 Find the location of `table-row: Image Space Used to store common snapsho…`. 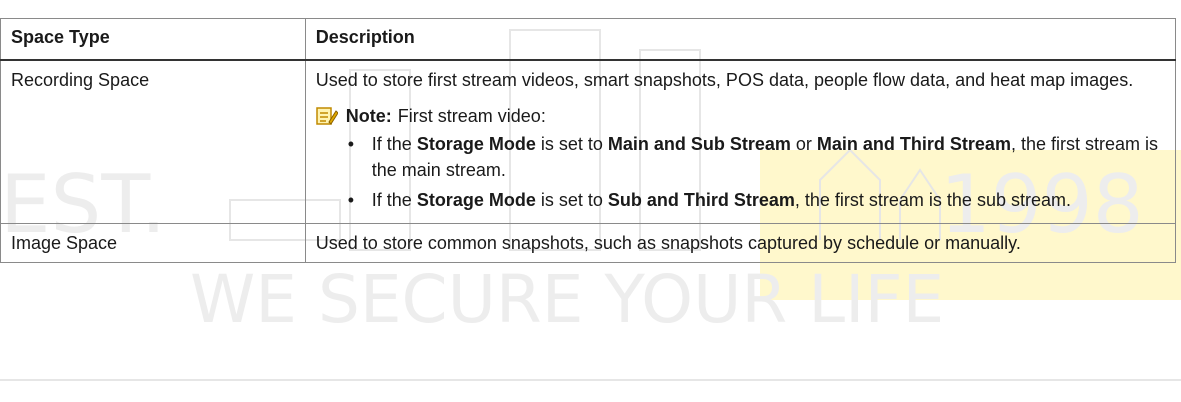

table-row: Image Space Used to store common snapsho… is located at coordinates (588, 243).